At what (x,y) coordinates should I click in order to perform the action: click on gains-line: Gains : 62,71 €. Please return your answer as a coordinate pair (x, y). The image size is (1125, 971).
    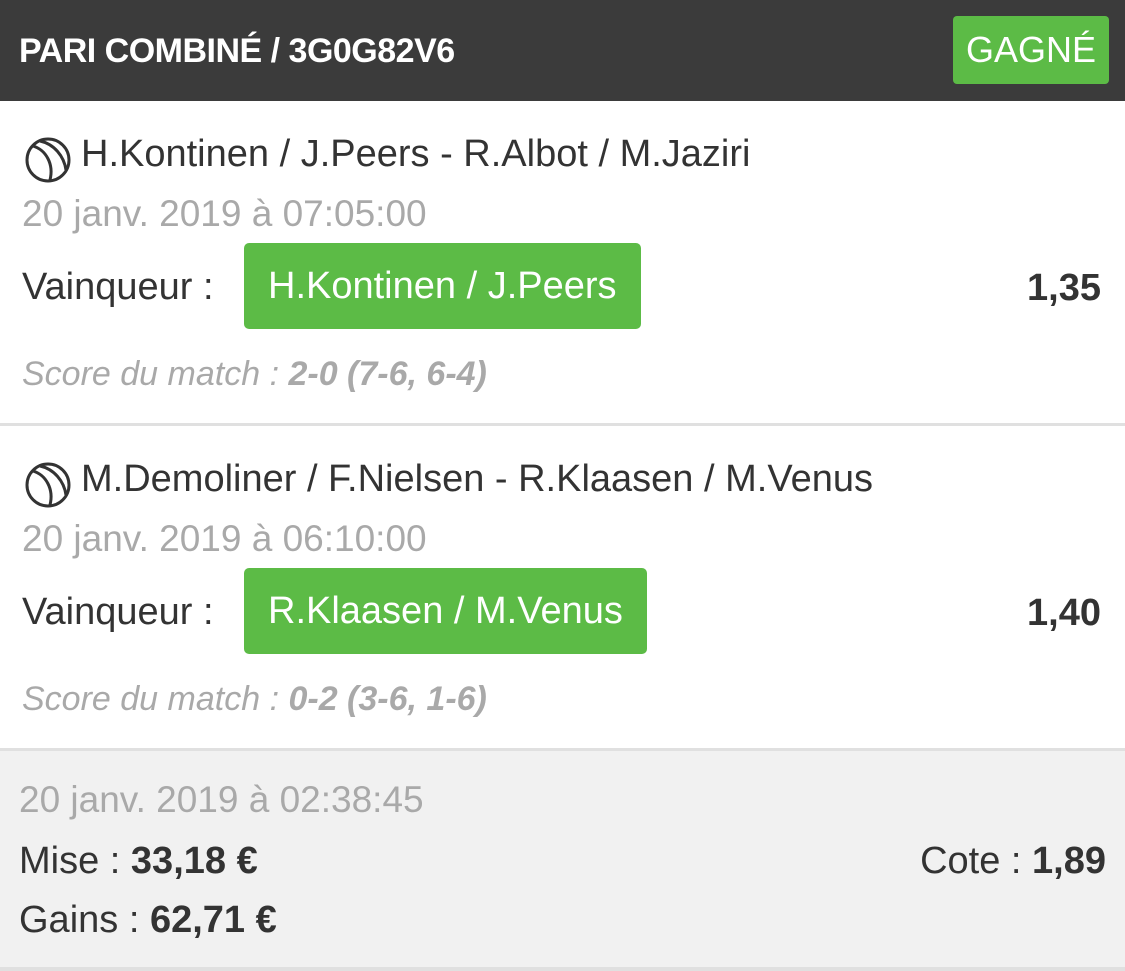
    Looking at the image, I should click on (148, 920).